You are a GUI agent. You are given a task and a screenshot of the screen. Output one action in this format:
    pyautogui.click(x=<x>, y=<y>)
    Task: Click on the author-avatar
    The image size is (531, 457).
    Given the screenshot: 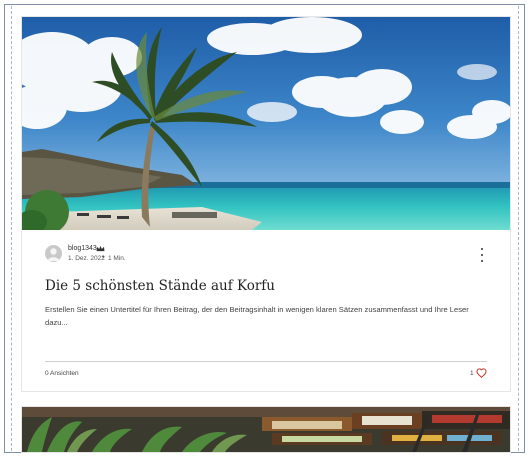 What is the action you would take?
    pyautogui.click(x=53, y=253)
    